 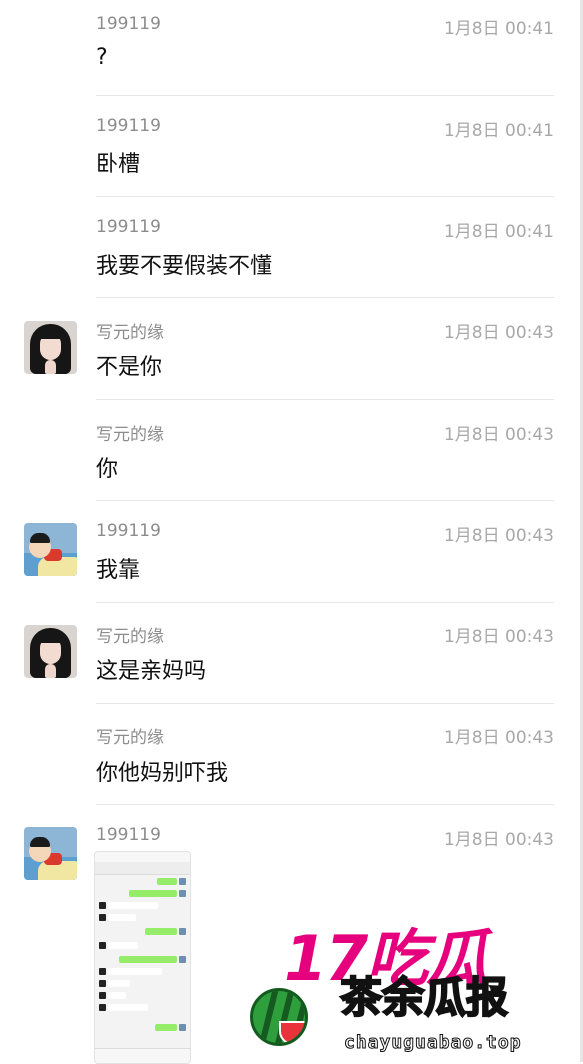 I want to click on thumb-nav-bar, so click(x=142, y=868).